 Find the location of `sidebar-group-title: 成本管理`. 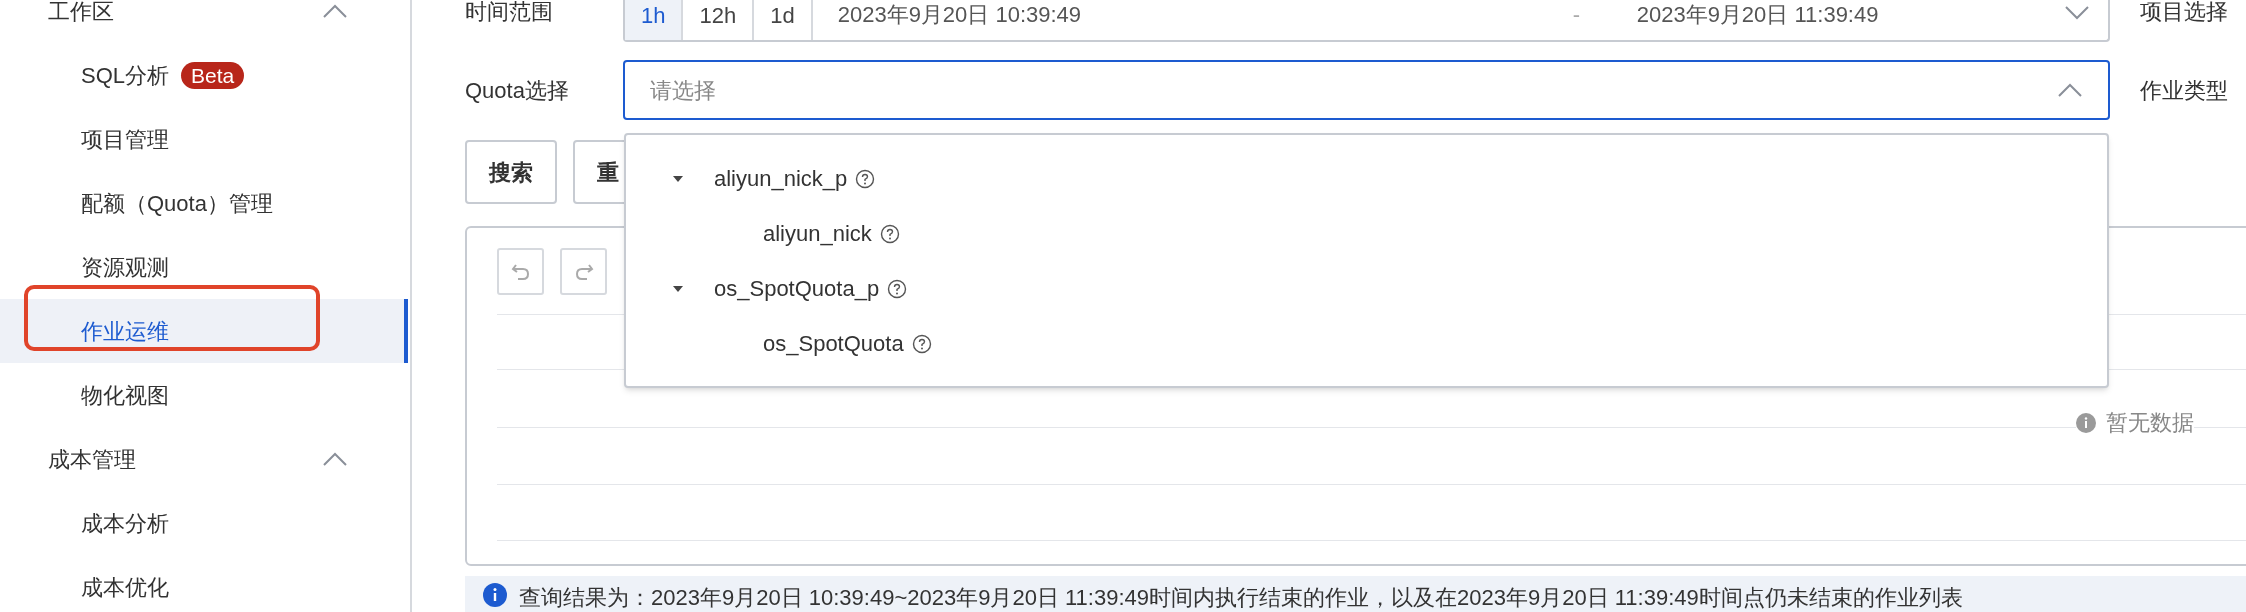

sidebar-group-title: 成本管理 is located at coordinates (92, 459).